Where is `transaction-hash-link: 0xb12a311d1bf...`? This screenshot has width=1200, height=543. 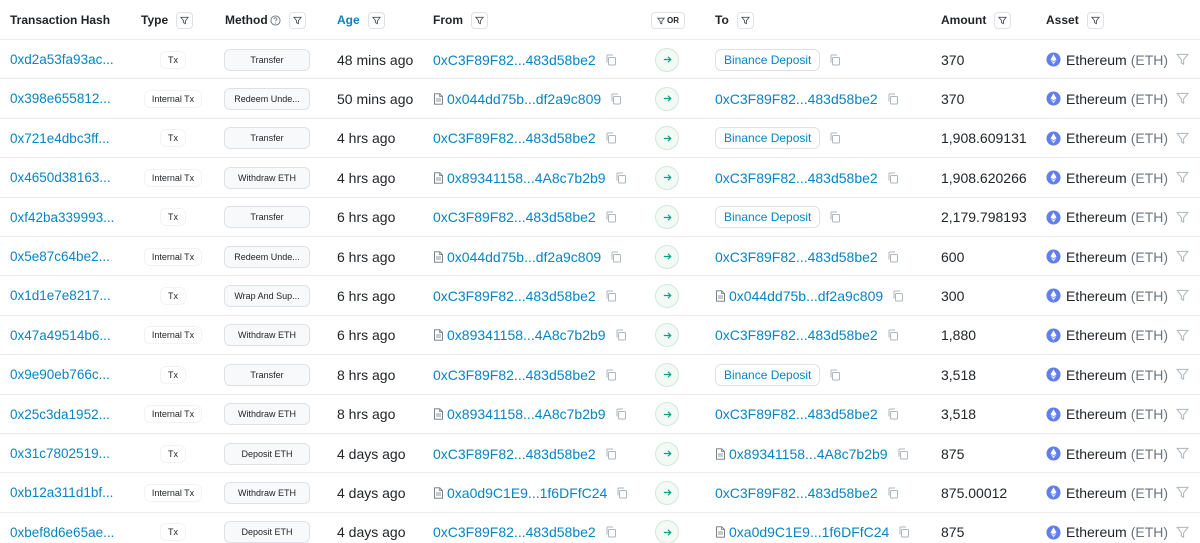
transaction-hash-link: 0xb12a311d1bf... is located at coordinates (61, 492).